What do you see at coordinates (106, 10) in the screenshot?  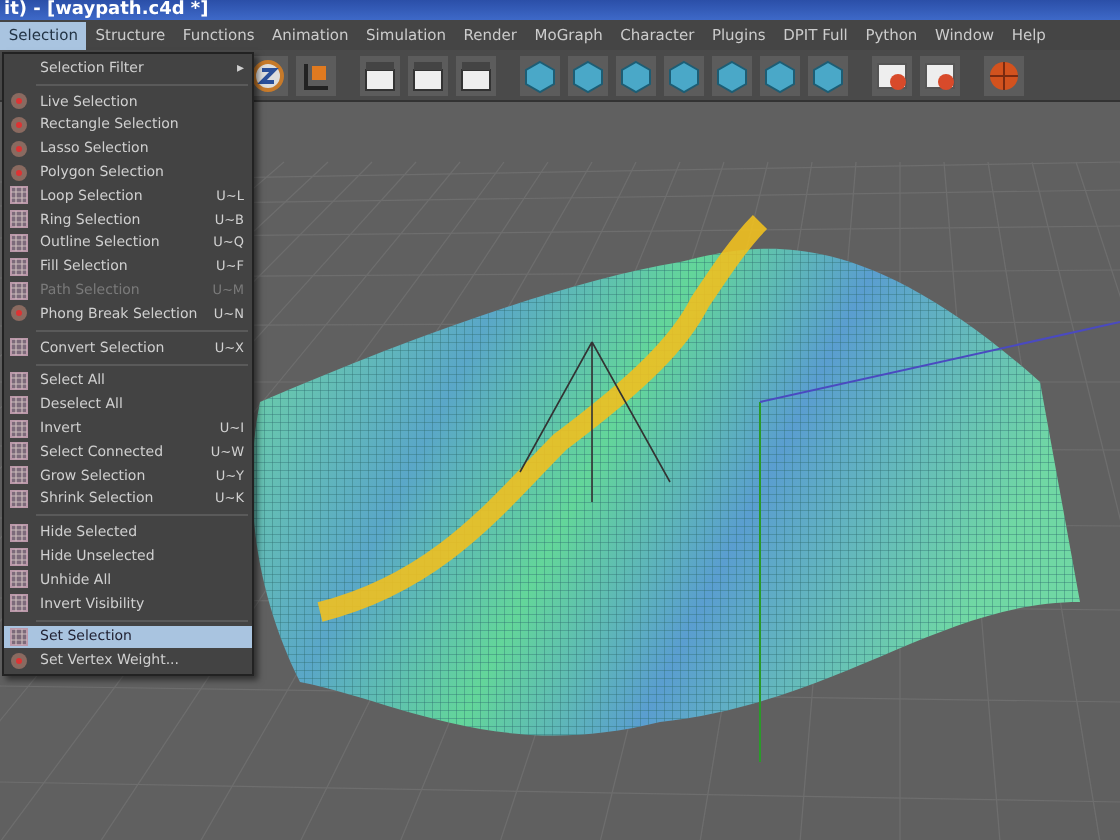 I see `window-title: it) - [waypath.c4d *]` at bounding box center [106, 10].